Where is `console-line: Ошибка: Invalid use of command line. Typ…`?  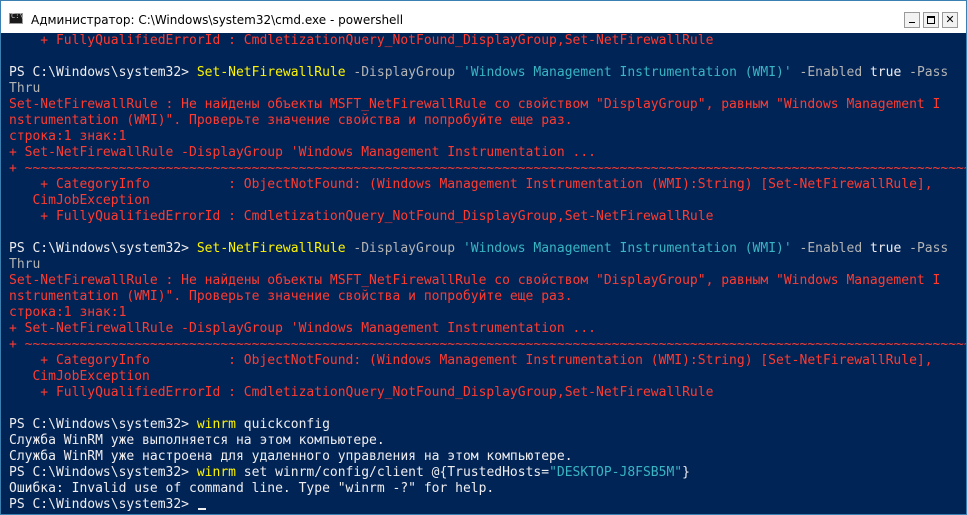
console-line: Ошибка: Invalid use of command line. Typ… is located at coordinates (252, 488).